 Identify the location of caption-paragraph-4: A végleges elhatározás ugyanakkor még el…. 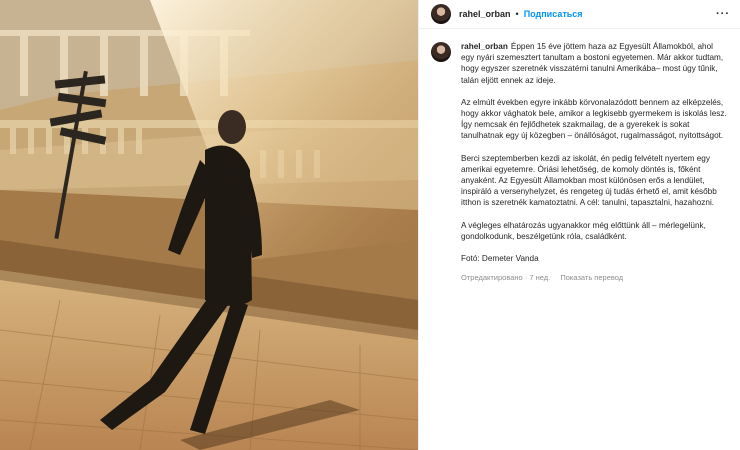
(583, 230).